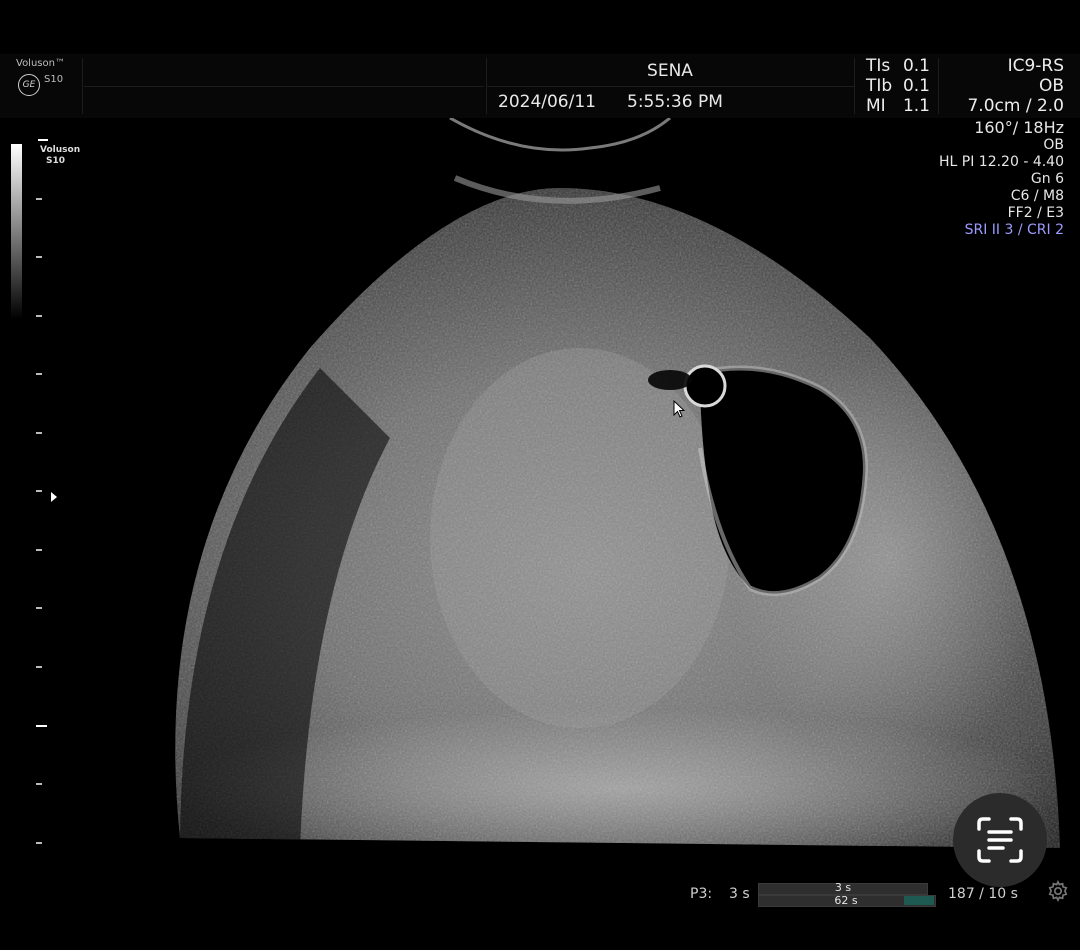 Image resolution: width=1080 pixels, height=950 pixels. What do you see at coordinates (846, 900) in the screenshot?
I see `cine-track-bottom-value: 62 s` at bounding box center [846, 900].